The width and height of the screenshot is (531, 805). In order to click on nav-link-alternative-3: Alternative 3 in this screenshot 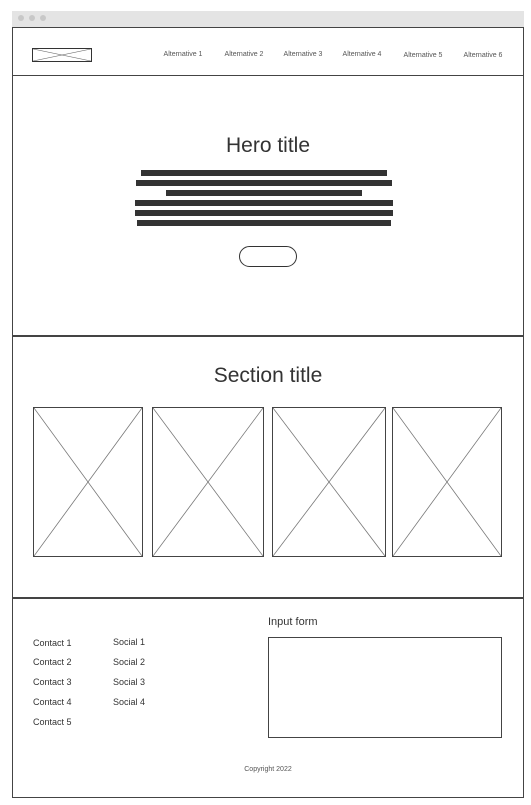, I will do `click(303, 54)`.